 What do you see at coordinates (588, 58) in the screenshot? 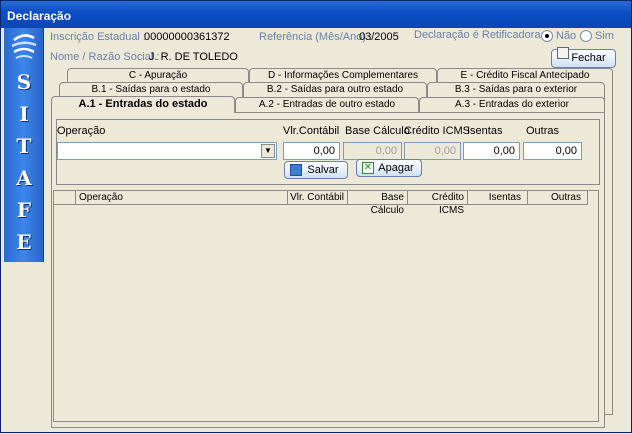
I see `fechar-label: Fechar` at bounding box center [588, 58].